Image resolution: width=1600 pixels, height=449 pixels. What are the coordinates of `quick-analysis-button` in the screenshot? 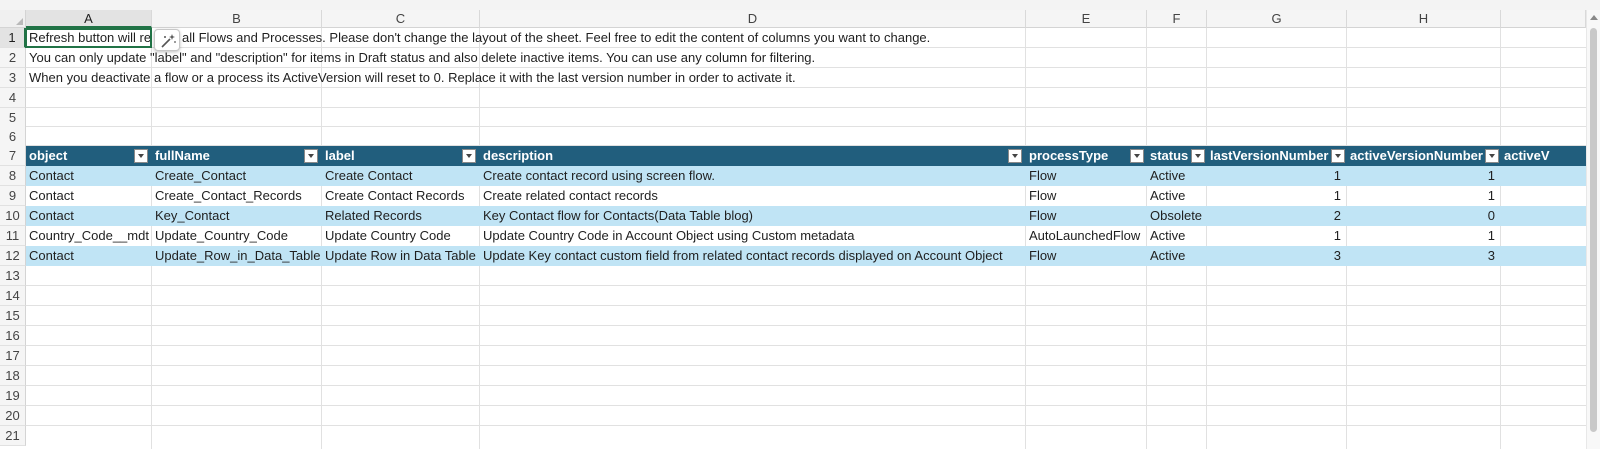 It's located at (167, 40).